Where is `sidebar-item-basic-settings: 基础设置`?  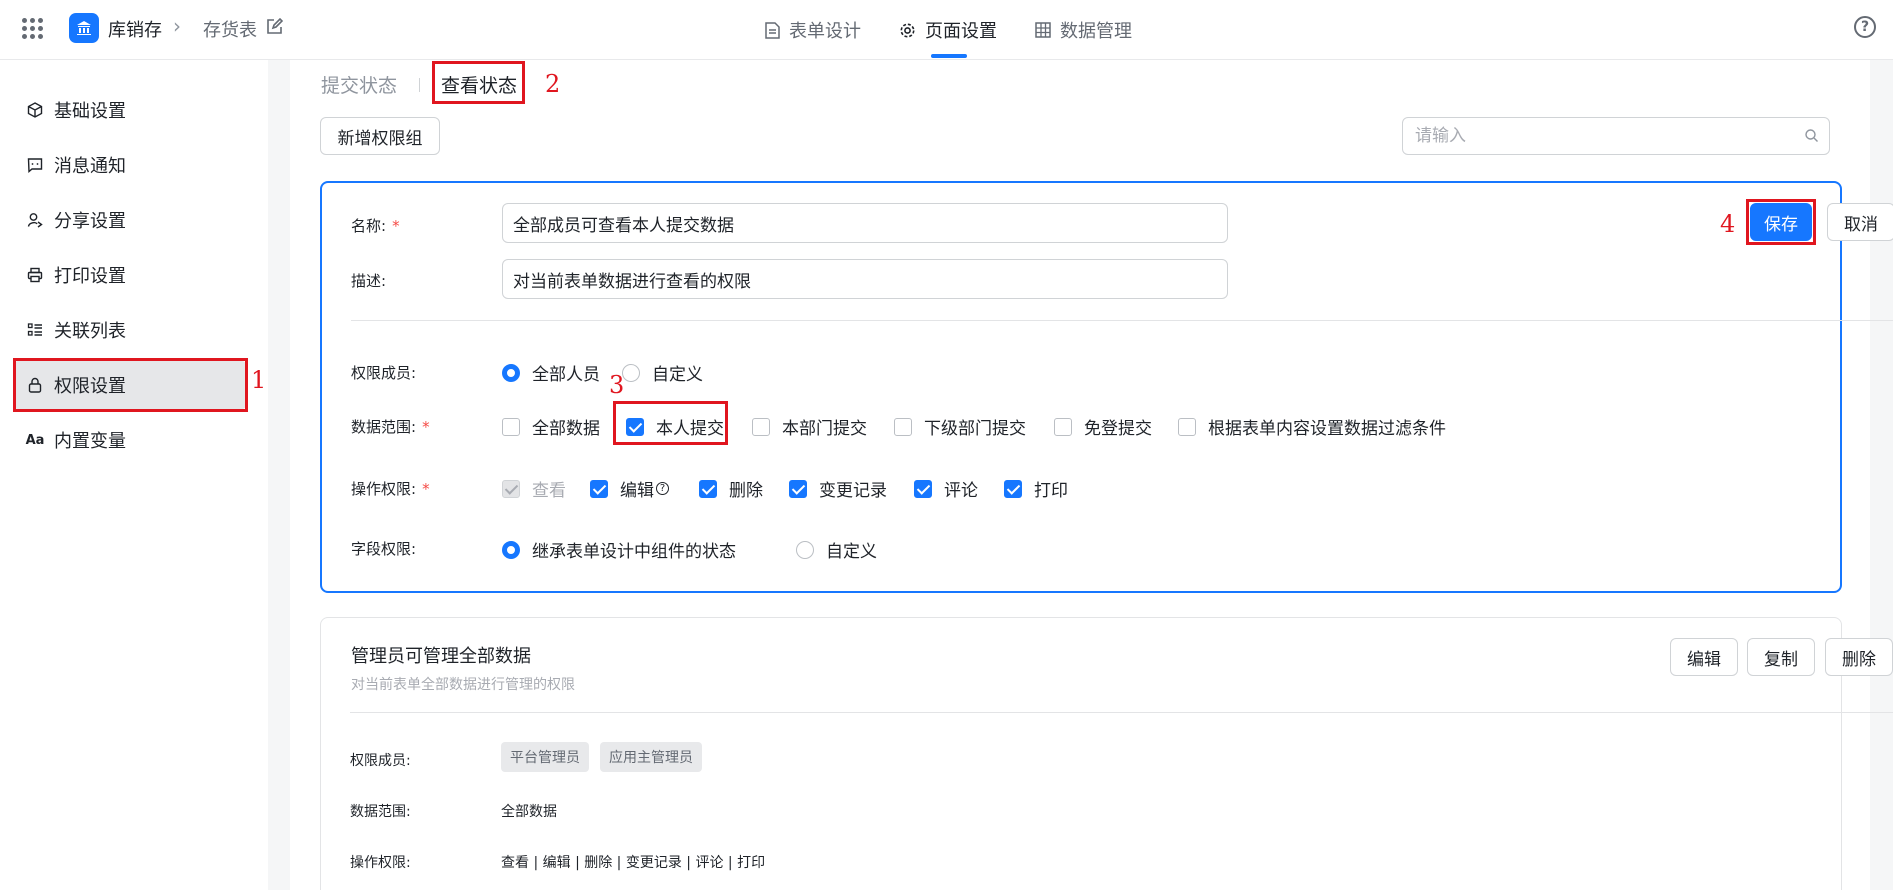 sidebar-item-basic-settings: 基础设置 is located at coordinates (130, 110).